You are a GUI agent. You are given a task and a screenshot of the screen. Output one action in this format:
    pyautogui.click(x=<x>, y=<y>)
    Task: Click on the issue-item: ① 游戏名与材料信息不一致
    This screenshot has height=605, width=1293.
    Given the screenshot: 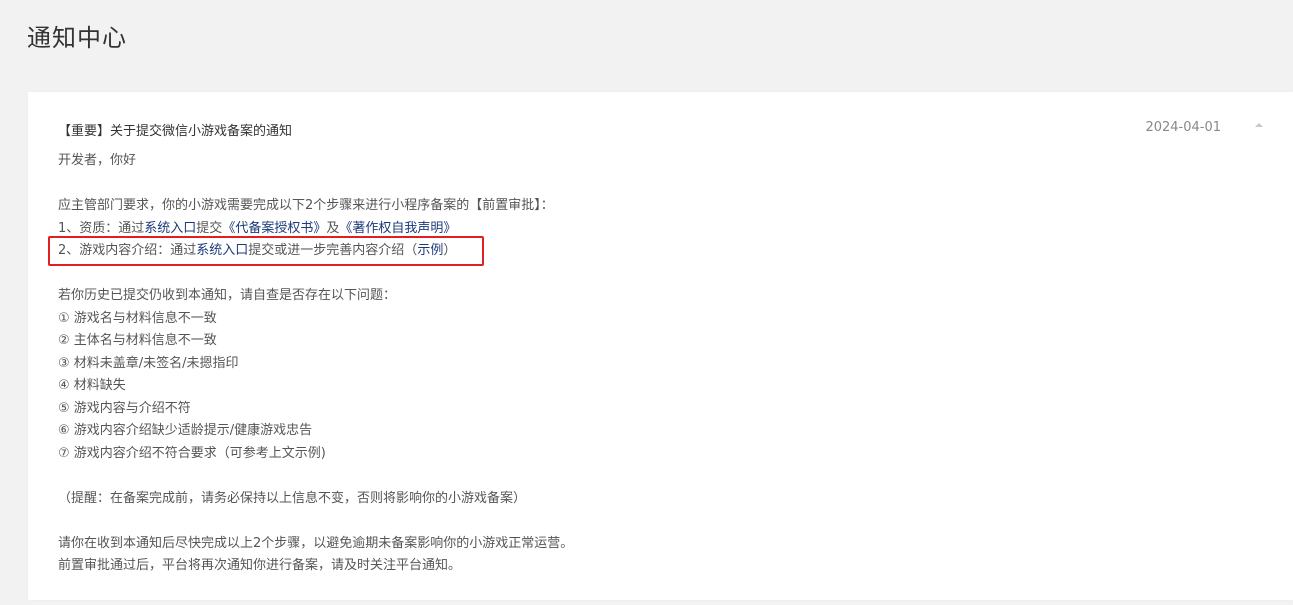 What is the action you would take?
    pyautogui.click(x=137, y=318)
    